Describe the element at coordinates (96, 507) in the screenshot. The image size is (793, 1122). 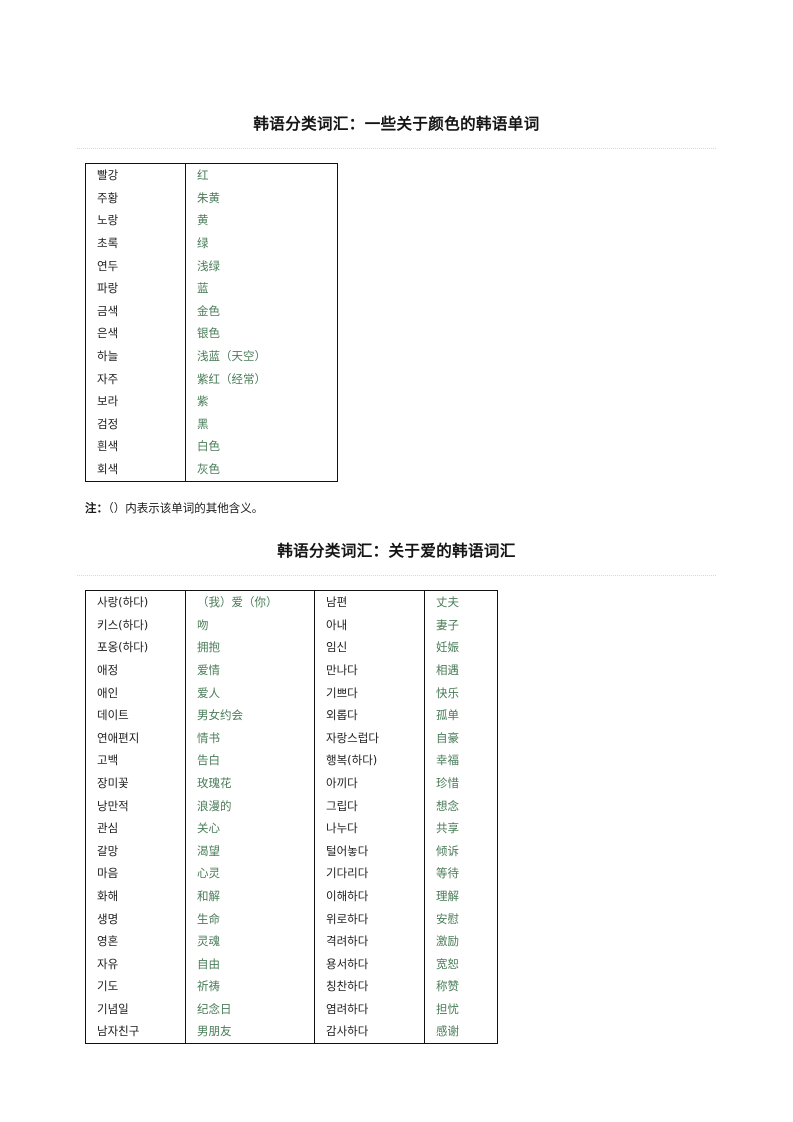
I see `note-label: 注：` at that location.